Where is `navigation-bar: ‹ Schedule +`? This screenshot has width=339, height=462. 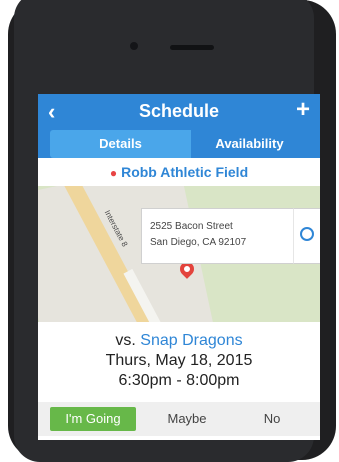 navigation-bar: ‹ Schedule + is located at coordinates (179, 112).